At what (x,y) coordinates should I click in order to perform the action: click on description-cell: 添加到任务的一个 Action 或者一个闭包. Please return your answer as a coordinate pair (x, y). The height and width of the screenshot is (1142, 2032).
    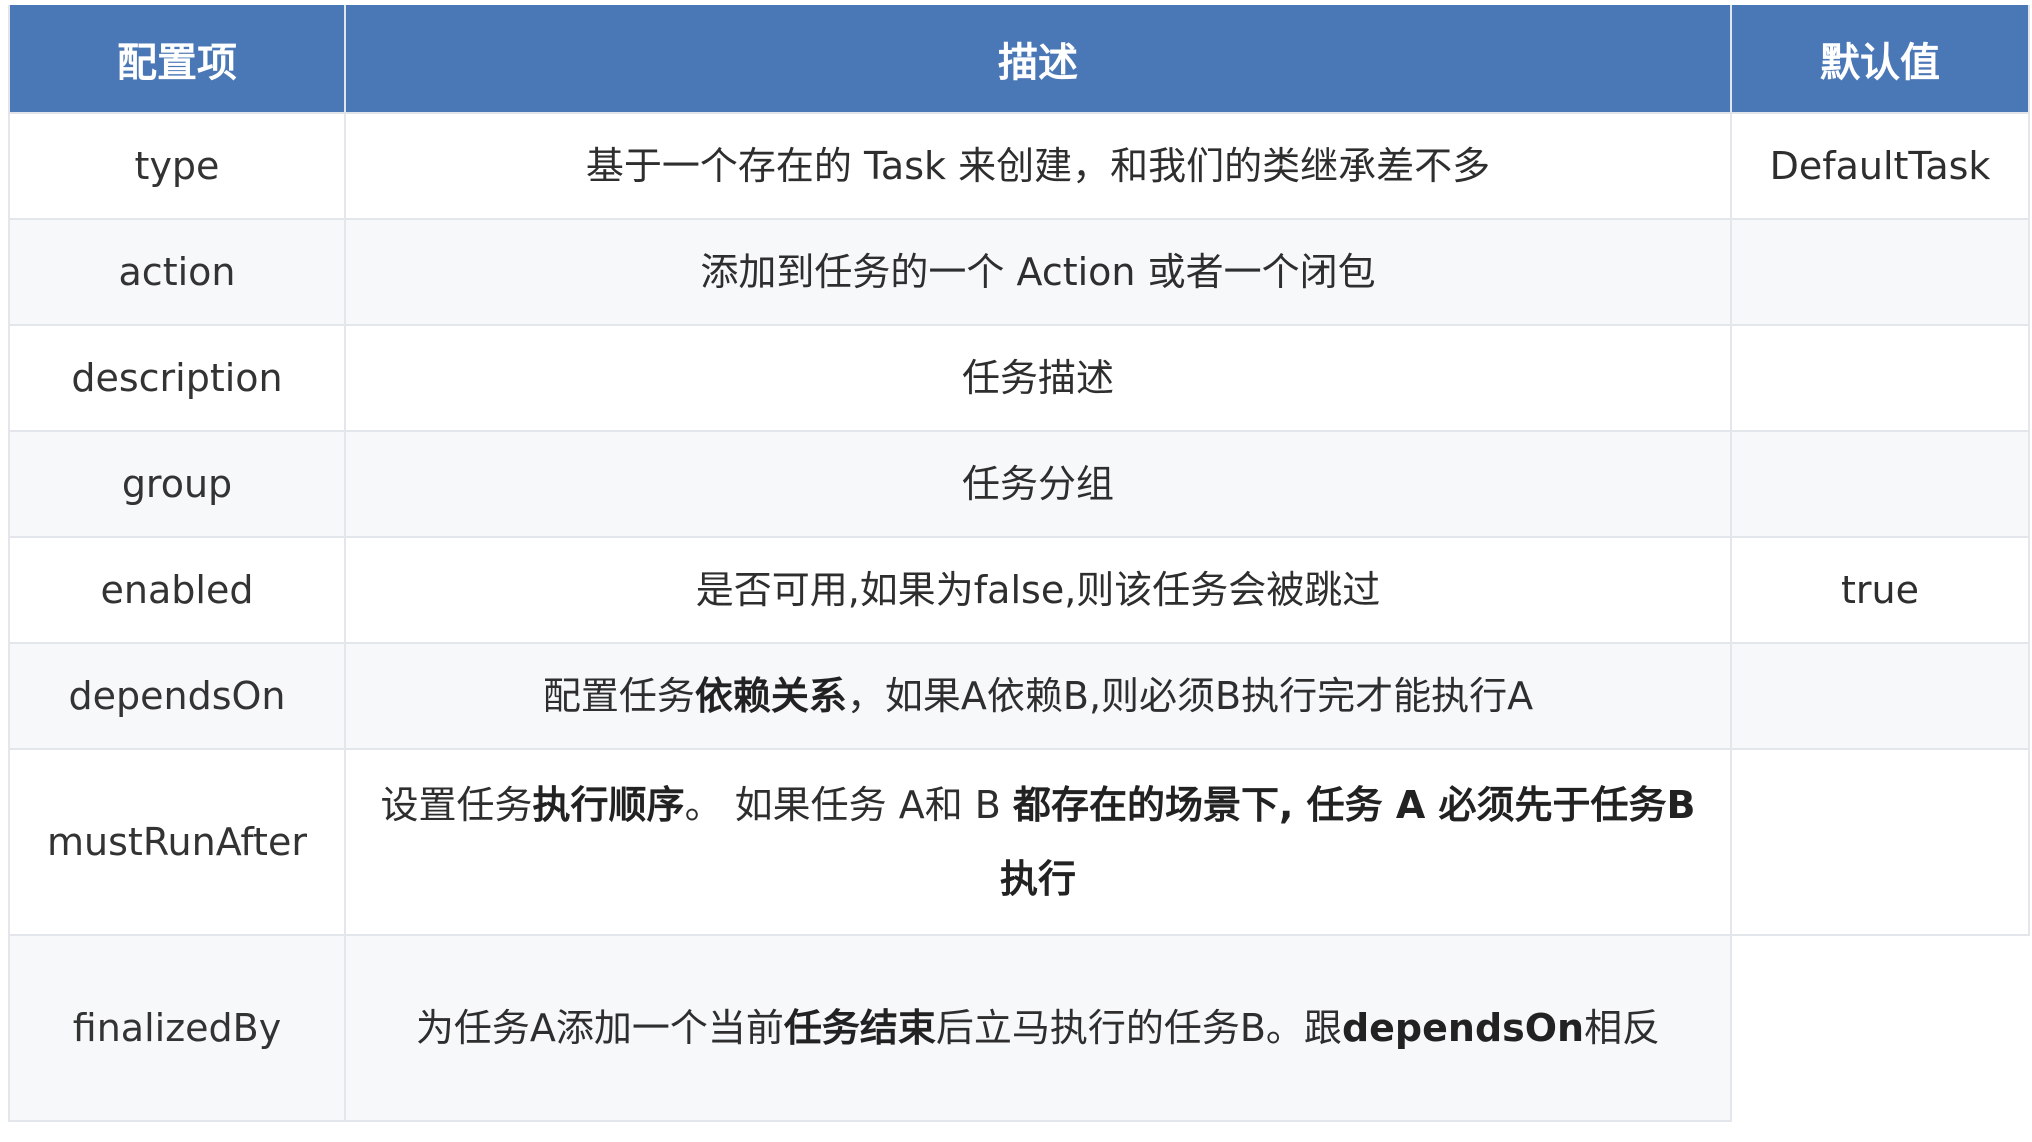
    Looking at the image, I should click on (1038, 272).